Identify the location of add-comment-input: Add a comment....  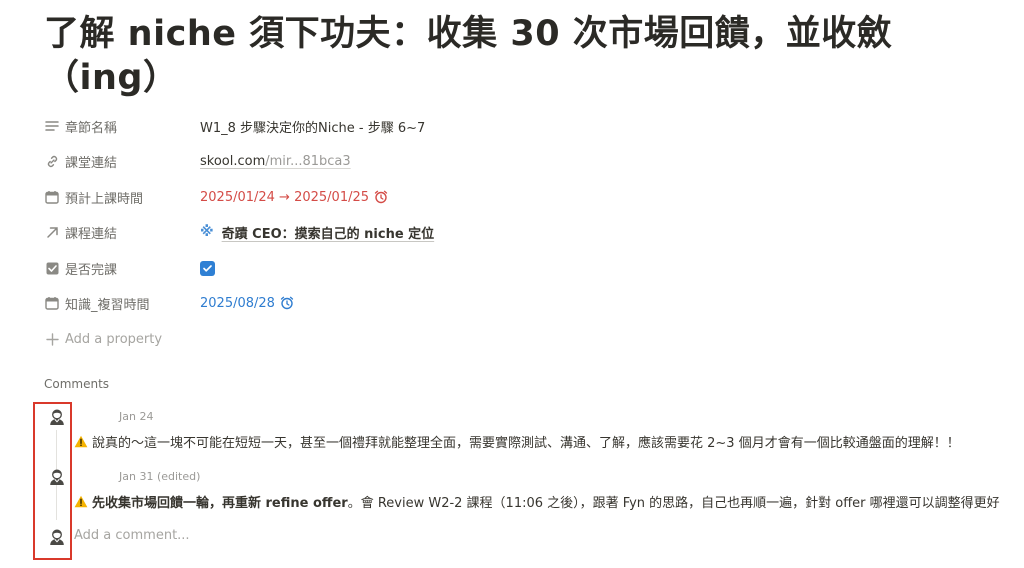
(132, 535).